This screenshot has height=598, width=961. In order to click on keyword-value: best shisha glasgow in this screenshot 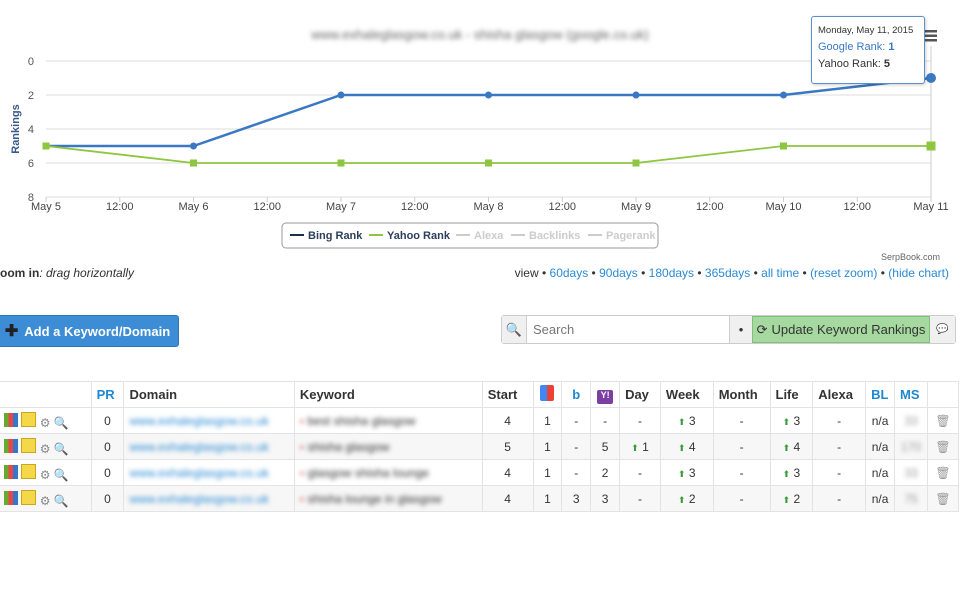, I will do `click(361, 420)`.